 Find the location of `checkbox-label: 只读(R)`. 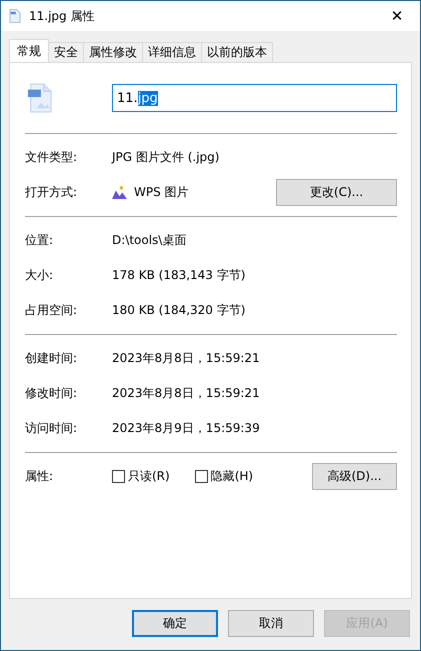

checkbox-label: 只读(R) is located at coordinates (149, 476).